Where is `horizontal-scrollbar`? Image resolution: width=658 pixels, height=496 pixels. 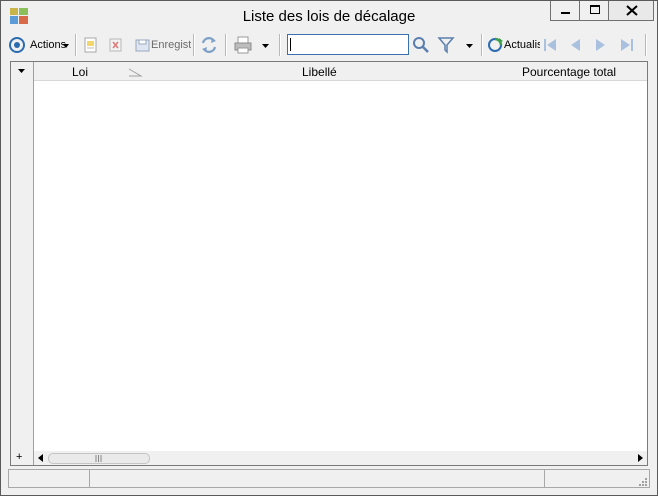
horizontal-scrollbar is located at coordinates (340, 458).